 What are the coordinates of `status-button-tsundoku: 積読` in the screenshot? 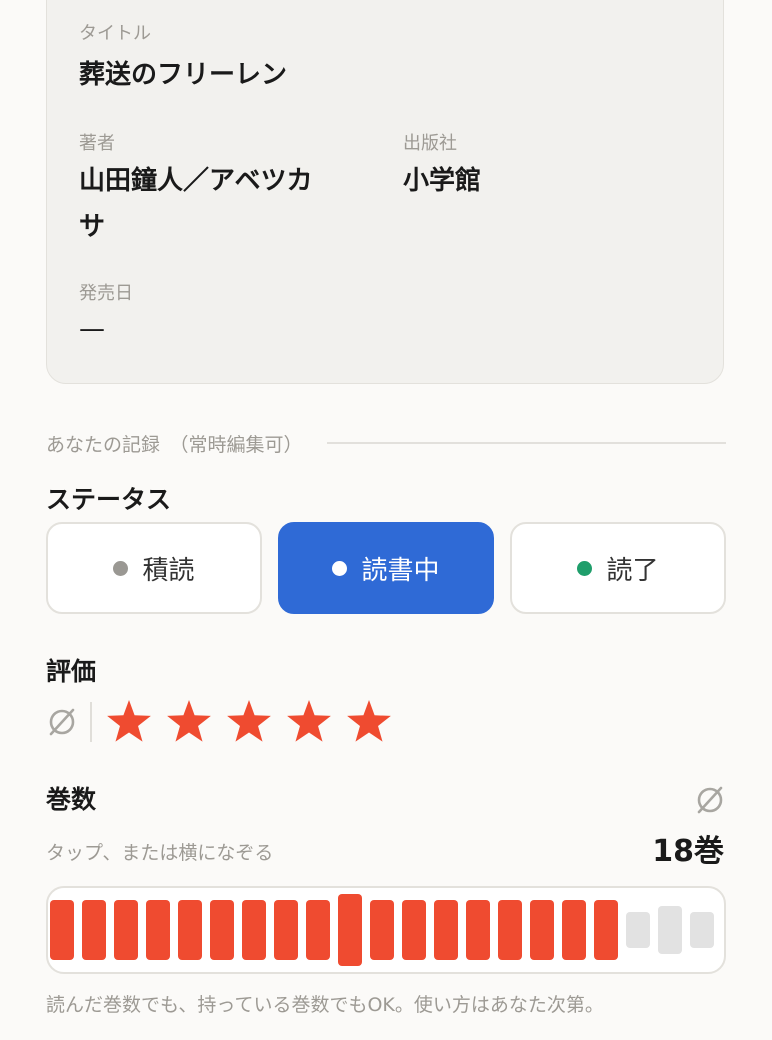 It's located at (154, 568).